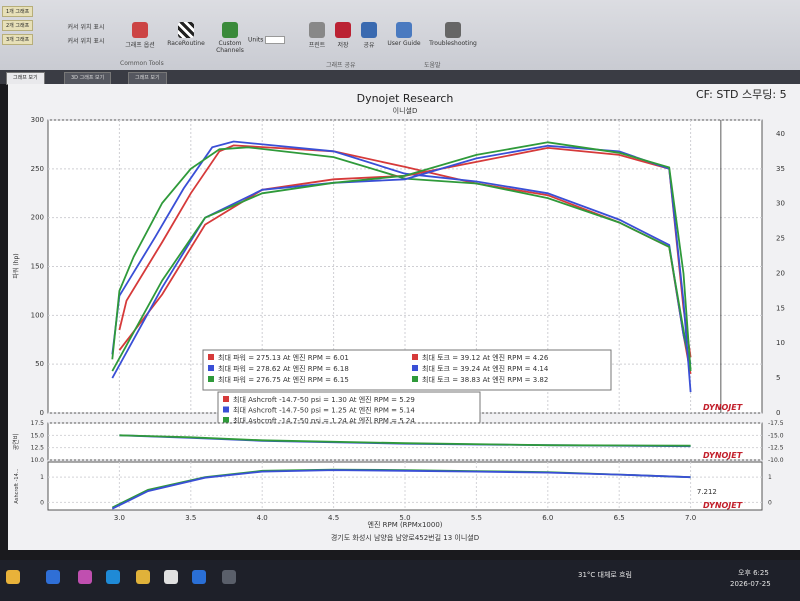  What do you see at coordinates (38, 423) in the screenshot?
I see `afr-y-tick: 17.5` at bounding box center [38, 423].